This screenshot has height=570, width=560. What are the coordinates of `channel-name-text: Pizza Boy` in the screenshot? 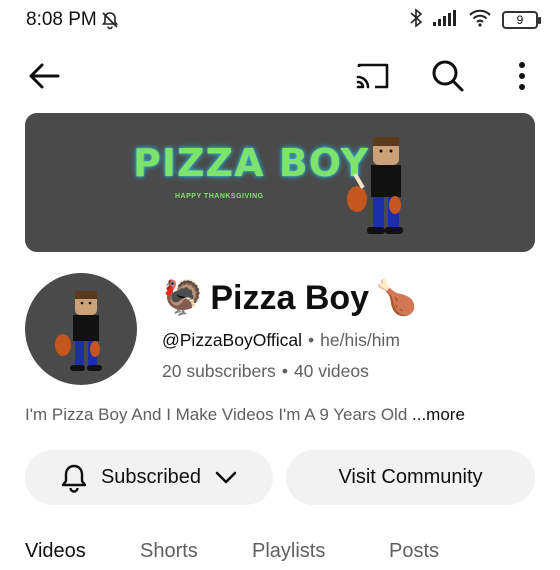 It's located at (290, 297).